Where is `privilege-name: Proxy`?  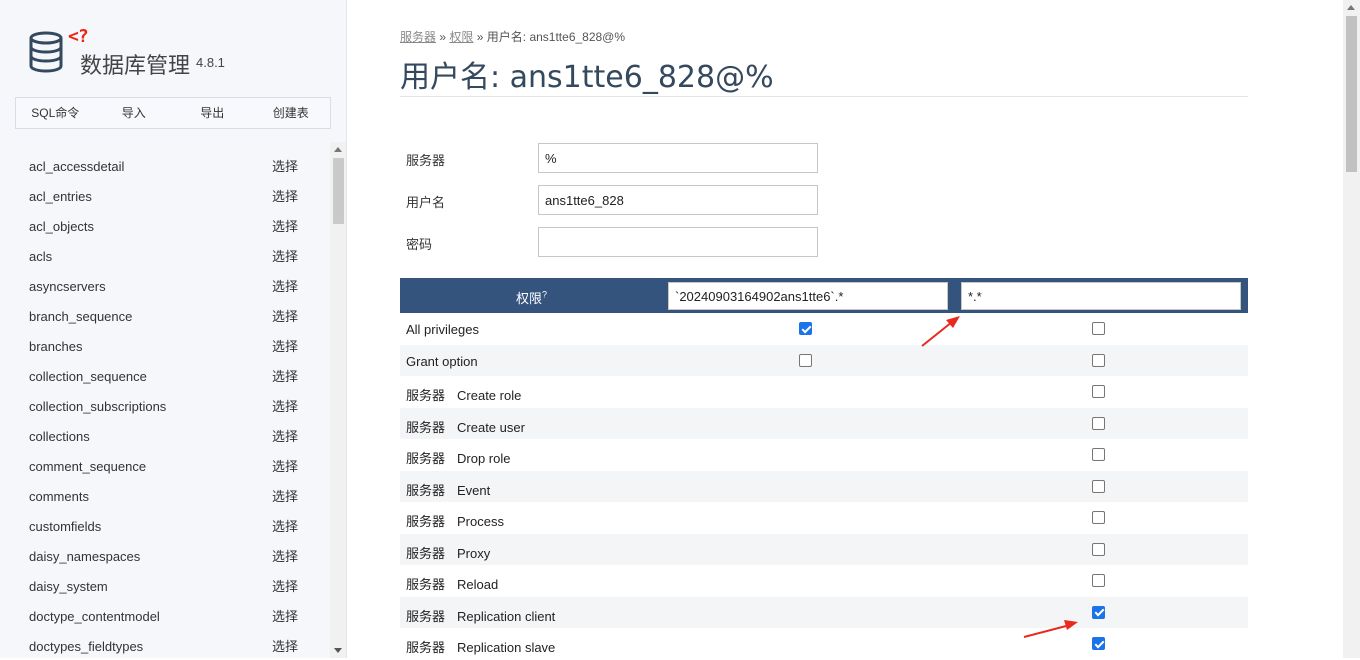
privilege-name: Proxy is located at coordinates (474, 553).